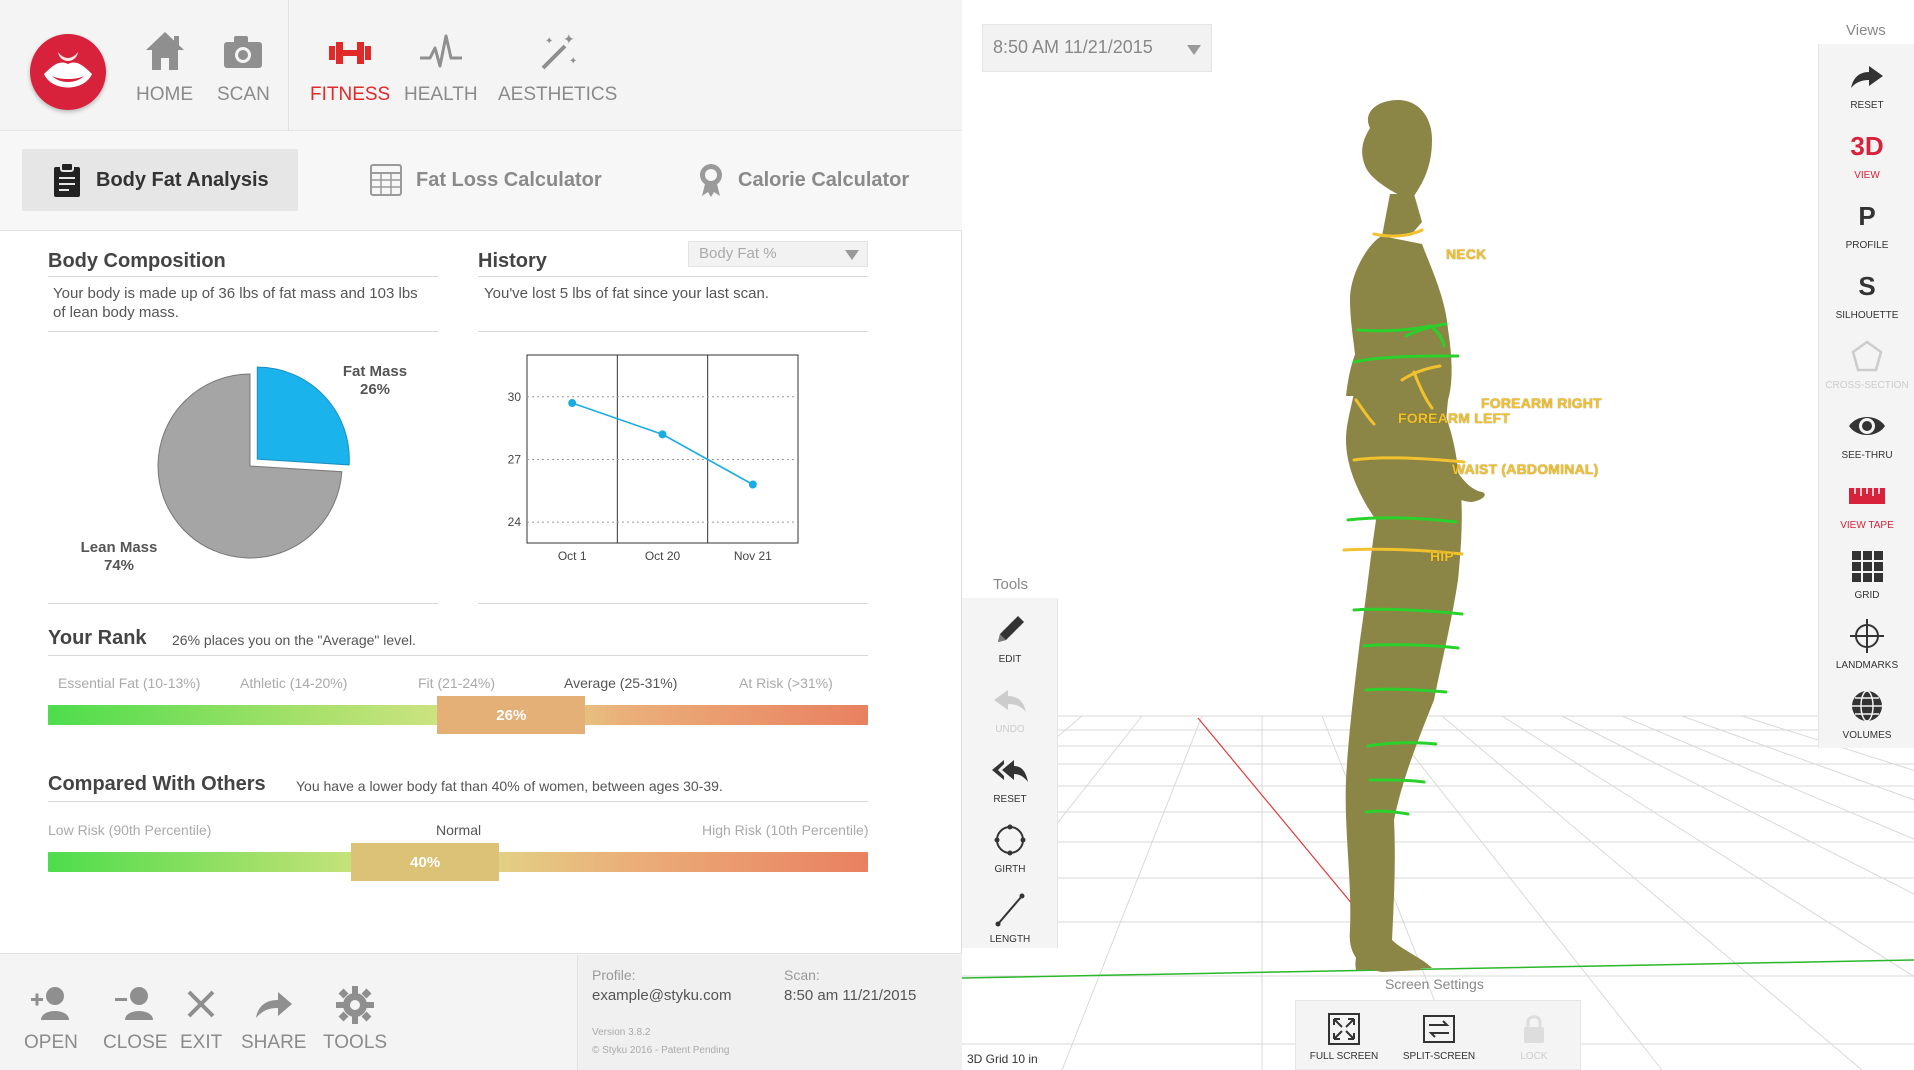 The height and width of the screenshot is (1070, 1914). I want to click on chart-x-tick-label: Nov 21, so click(753, 556).